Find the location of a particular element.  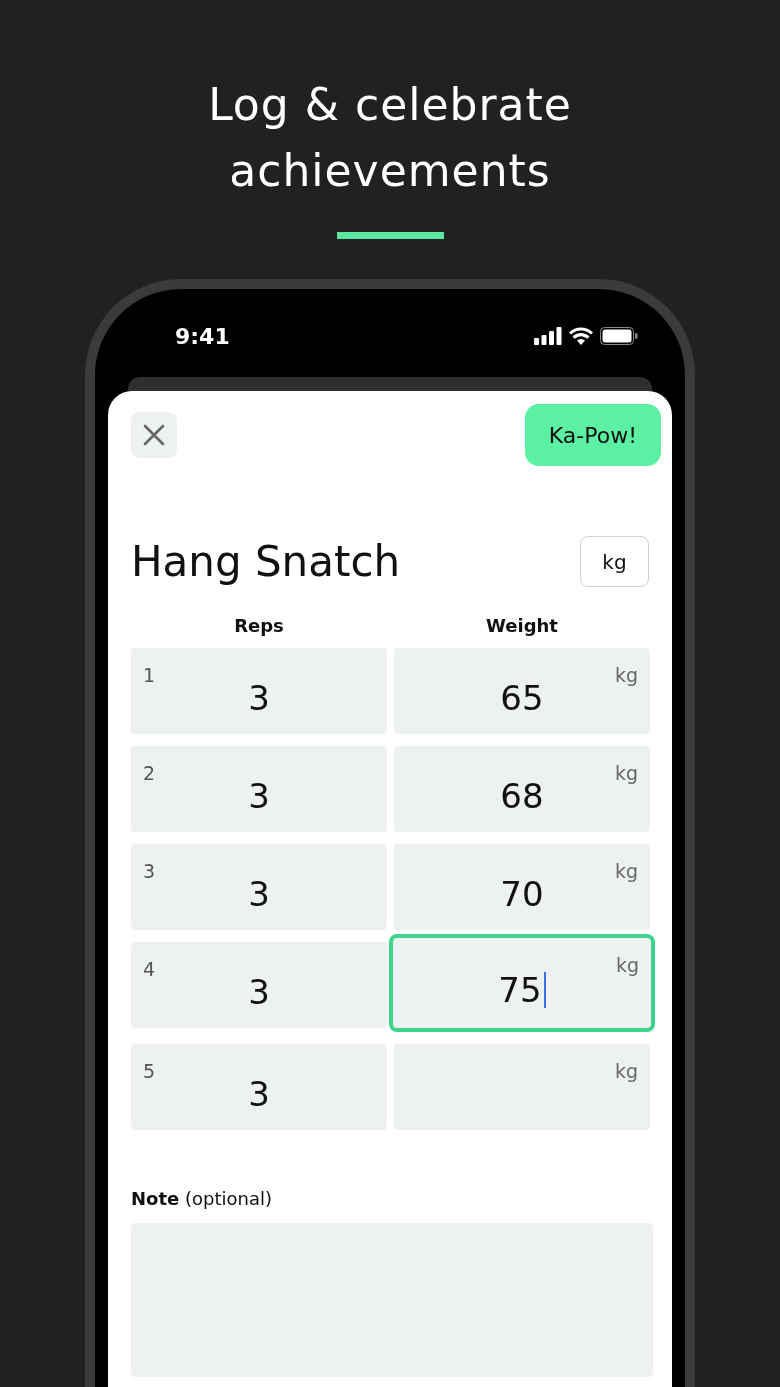

battery-icon is located at coordinates (619, 336).